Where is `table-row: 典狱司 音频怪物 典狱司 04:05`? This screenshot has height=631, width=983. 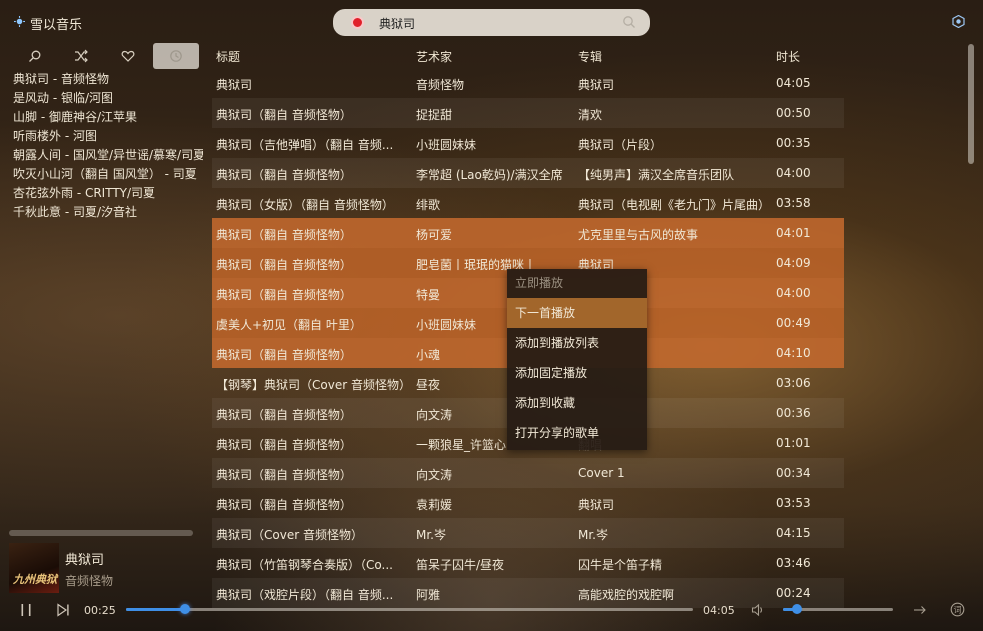
table-row: 典狱司 音频怪物 典狱司 04:05 is located at coordinates (528, 83).